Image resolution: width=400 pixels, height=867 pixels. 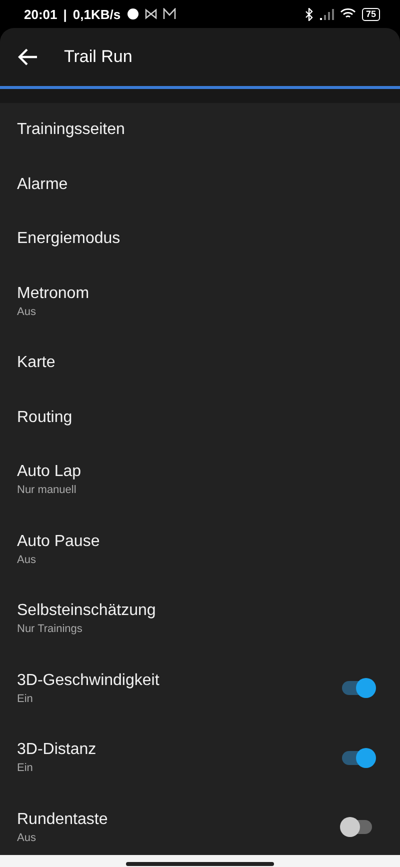 I want to click on settings-item: 3D-Distanz Ein, so click(x=200, y=757).